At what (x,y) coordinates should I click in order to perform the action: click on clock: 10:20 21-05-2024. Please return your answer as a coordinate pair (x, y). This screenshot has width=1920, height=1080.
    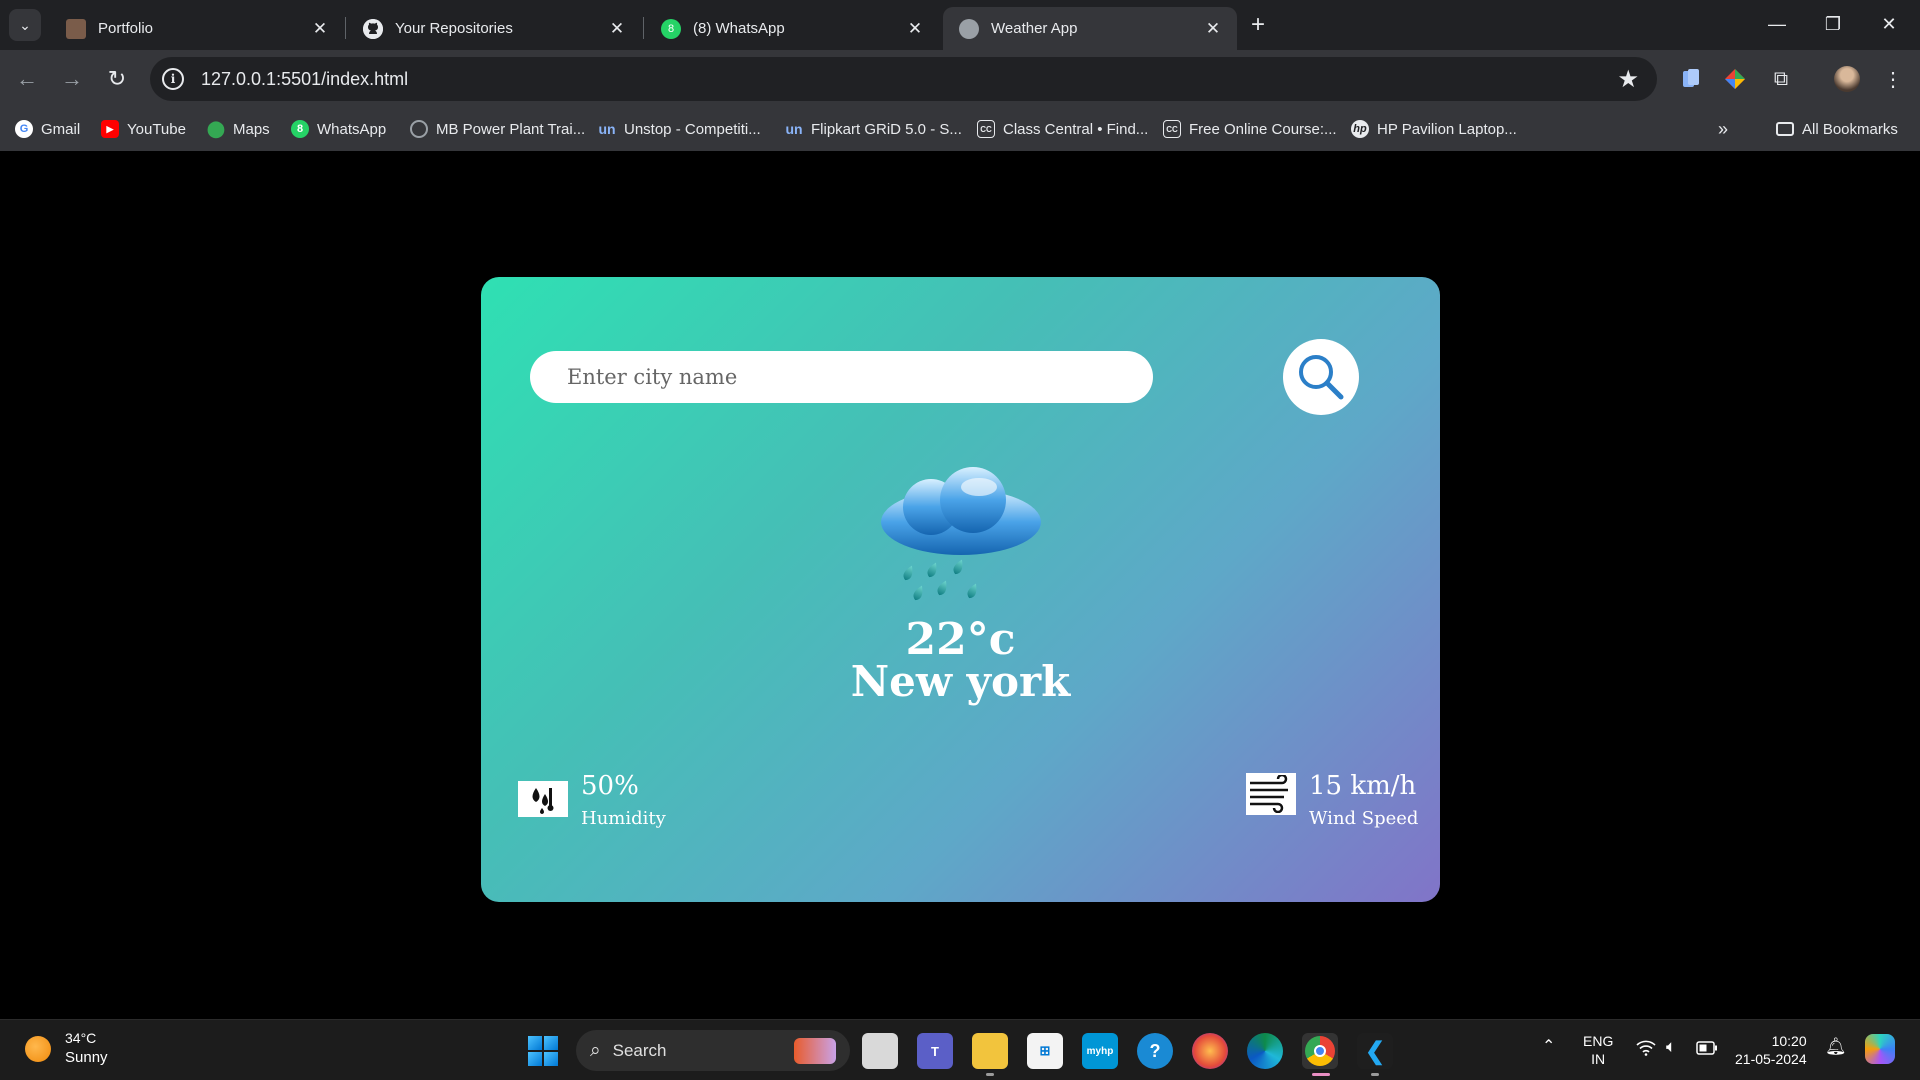
    Looking at the image, I should click on (1771, 1050).